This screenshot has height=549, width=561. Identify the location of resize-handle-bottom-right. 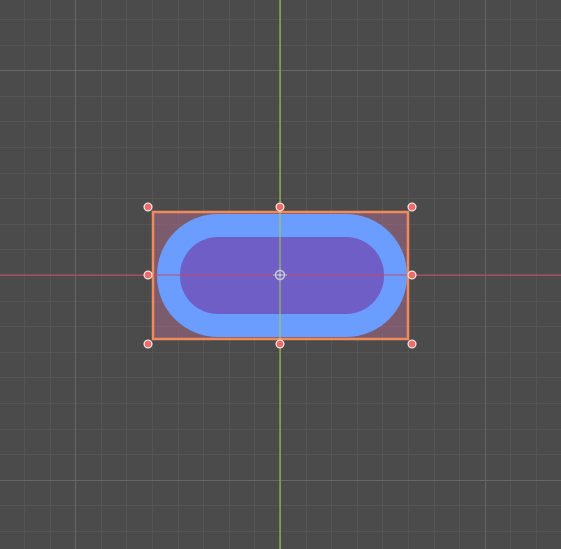
(412, 344).